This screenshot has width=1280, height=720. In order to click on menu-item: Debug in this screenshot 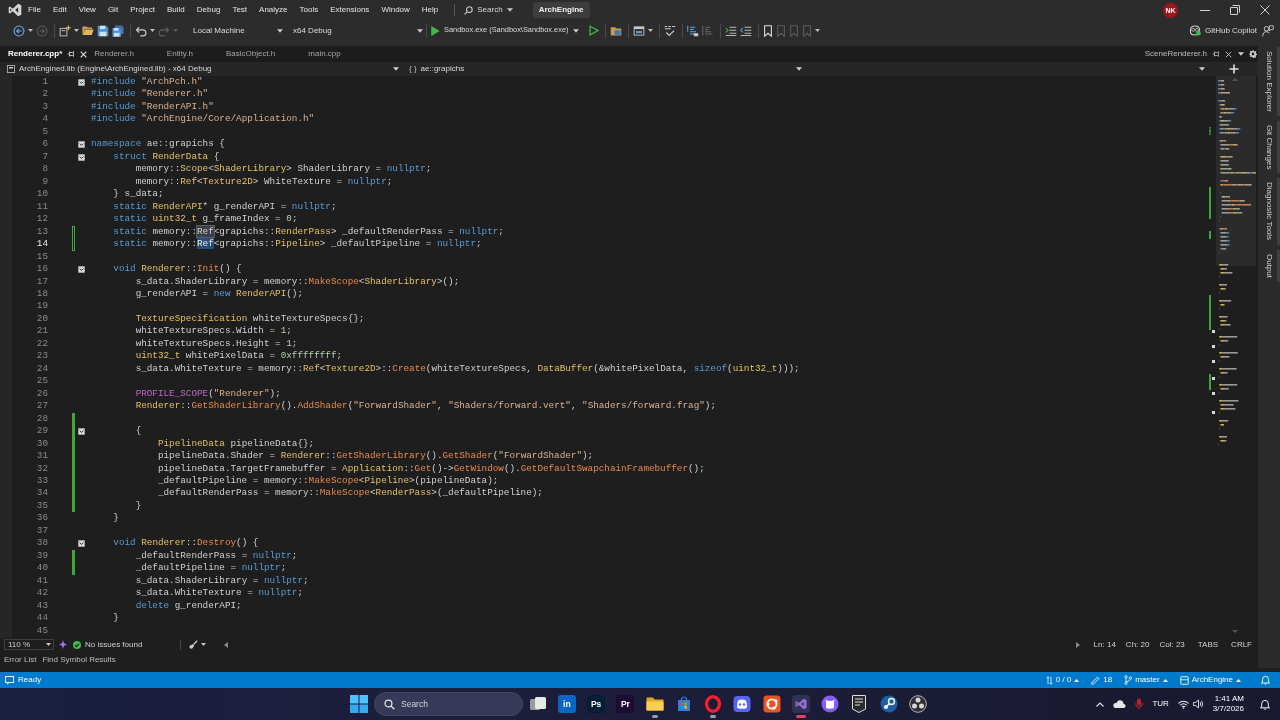, I will do `click(208, 10)`.